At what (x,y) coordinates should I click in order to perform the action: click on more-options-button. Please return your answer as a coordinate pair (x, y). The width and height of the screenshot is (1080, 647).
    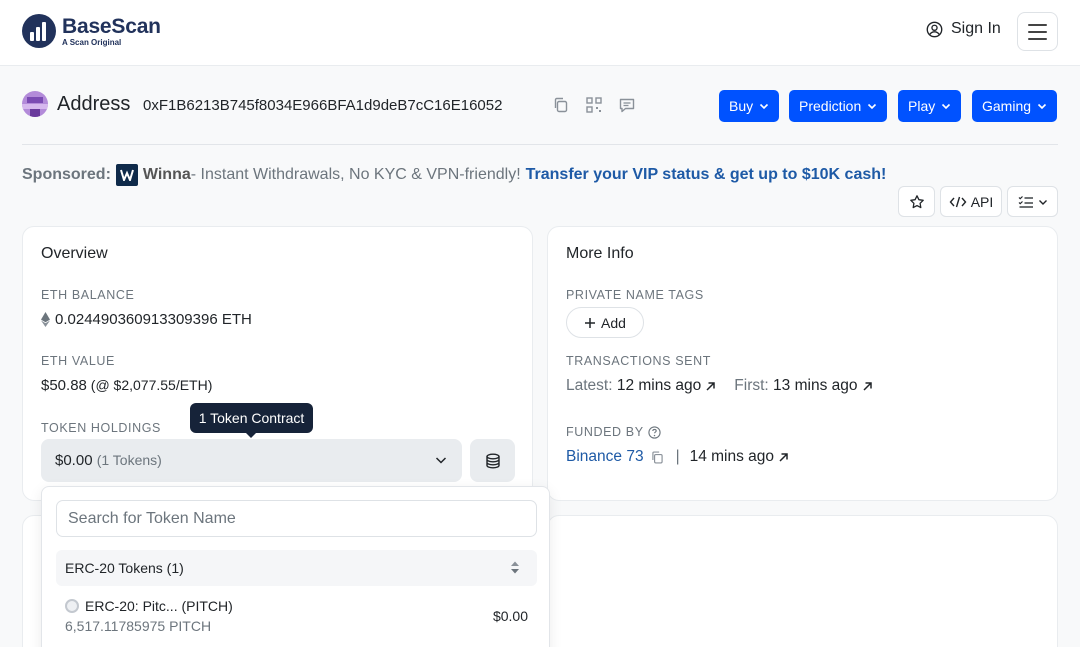
    Looking at the image, I should click on (1032, 201).